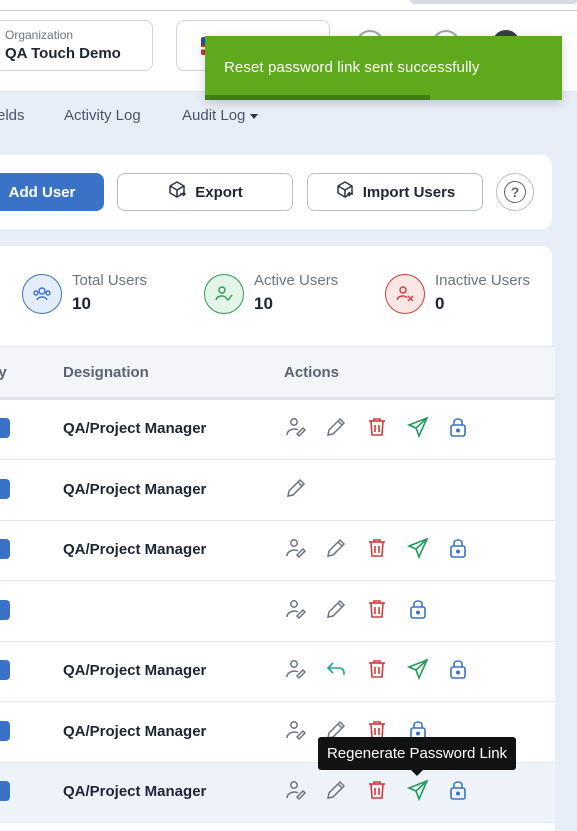 The width and height of the screenshot is (577, 831). I want to click on tab-audit-log: Audit Log, so click(220, 115).